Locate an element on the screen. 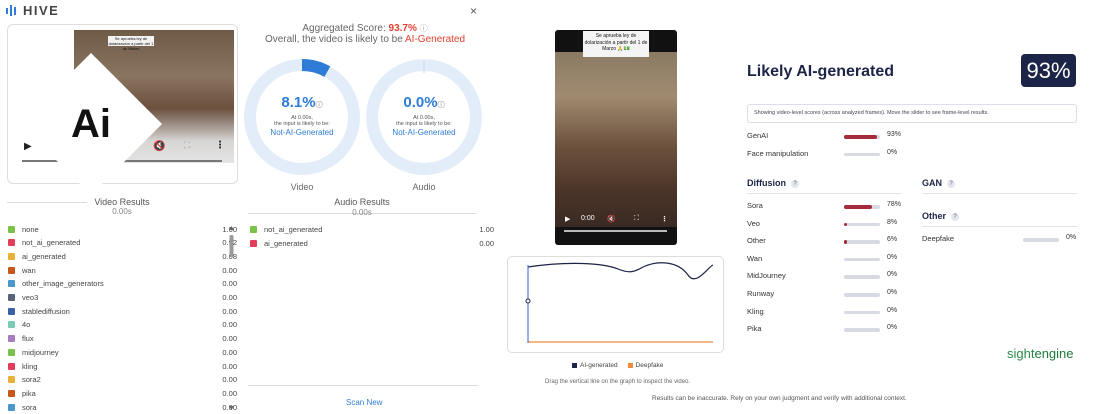 This screenshot has height=414, width=1100. overall-verdict: AI-Generated is located at coordinates (435, 39).